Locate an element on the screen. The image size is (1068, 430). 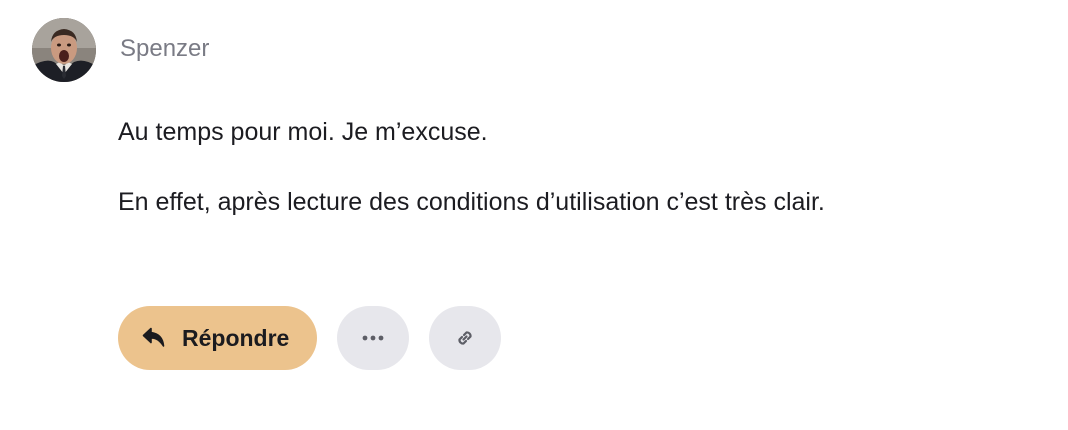
reply-button-label: Répondre is located at coordinates (236, 337).